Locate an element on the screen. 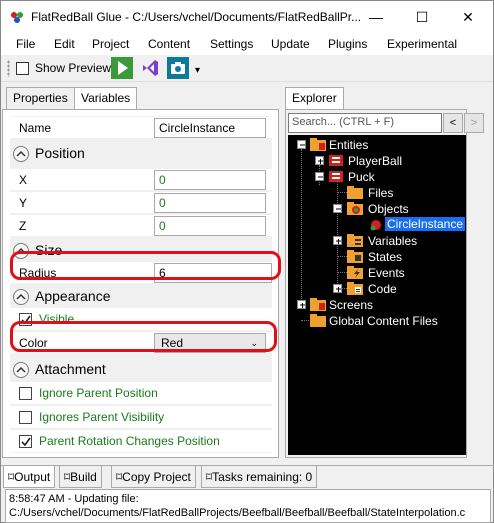 The image size is (494, 523). name-field: CircleInstance is located at coordinates (210, 128).